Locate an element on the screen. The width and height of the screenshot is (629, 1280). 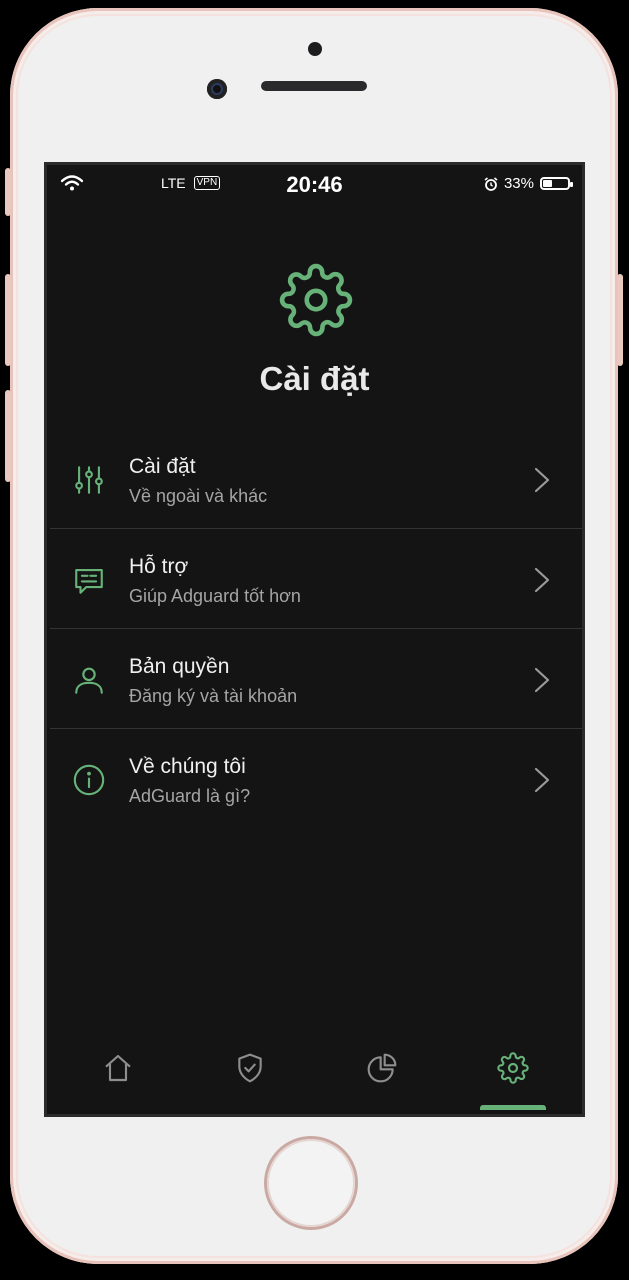
info-icon is located at coordinates (89, 780).